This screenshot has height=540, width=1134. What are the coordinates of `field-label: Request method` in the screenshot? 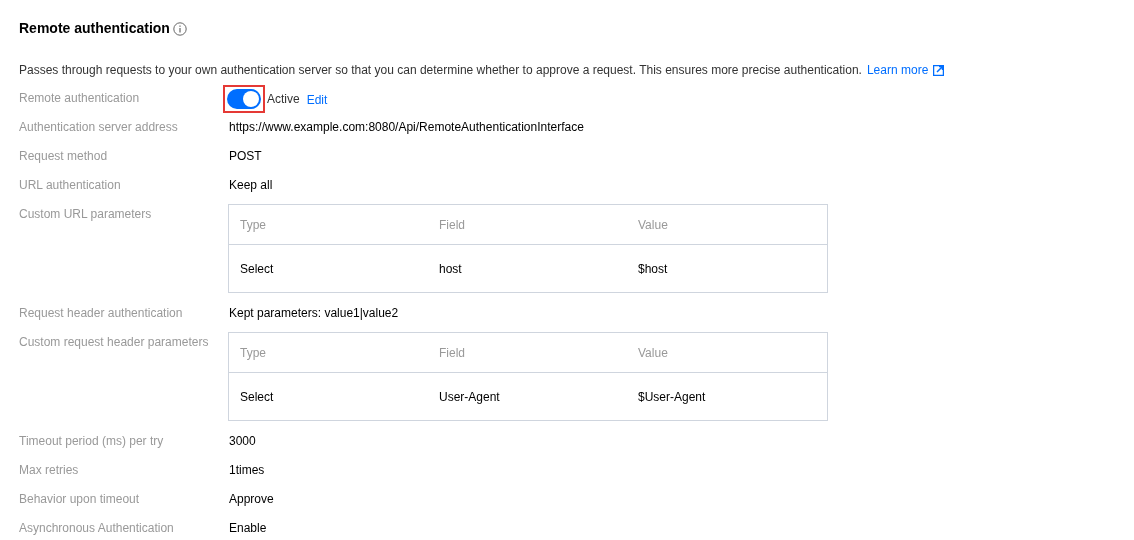 It's located at (64, 156).